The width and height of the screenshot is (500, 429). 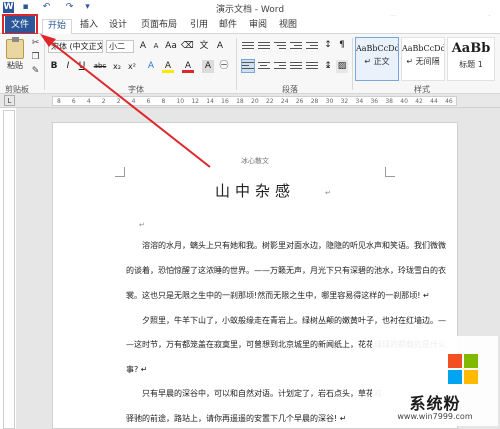 I want to click on body-line: 驿驰的前途，路站上，请你再遥遥的安置下几个早晨的深谷! ↵, so click(x=236, y=418).